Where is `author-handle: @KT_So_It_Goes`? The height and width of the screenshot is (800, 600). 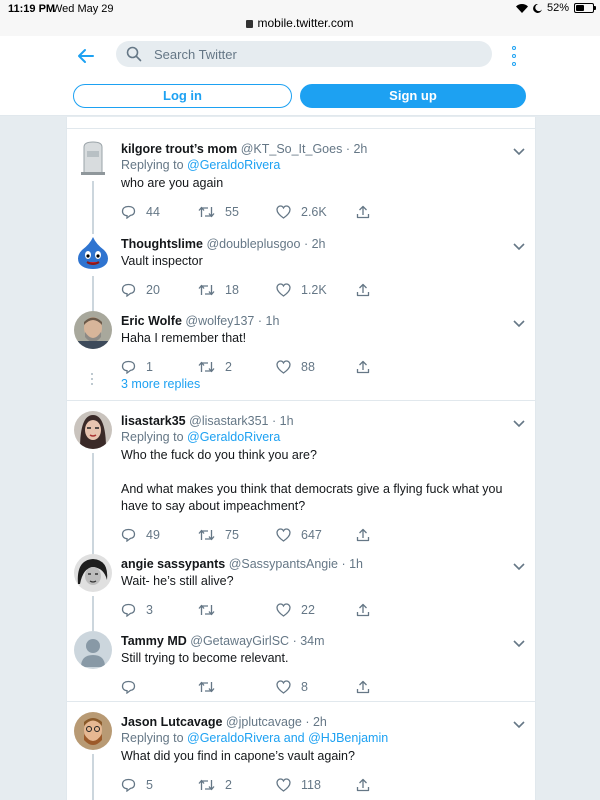 author-handle: @KT_So_It_Goes is located at coordinates (292, 149).